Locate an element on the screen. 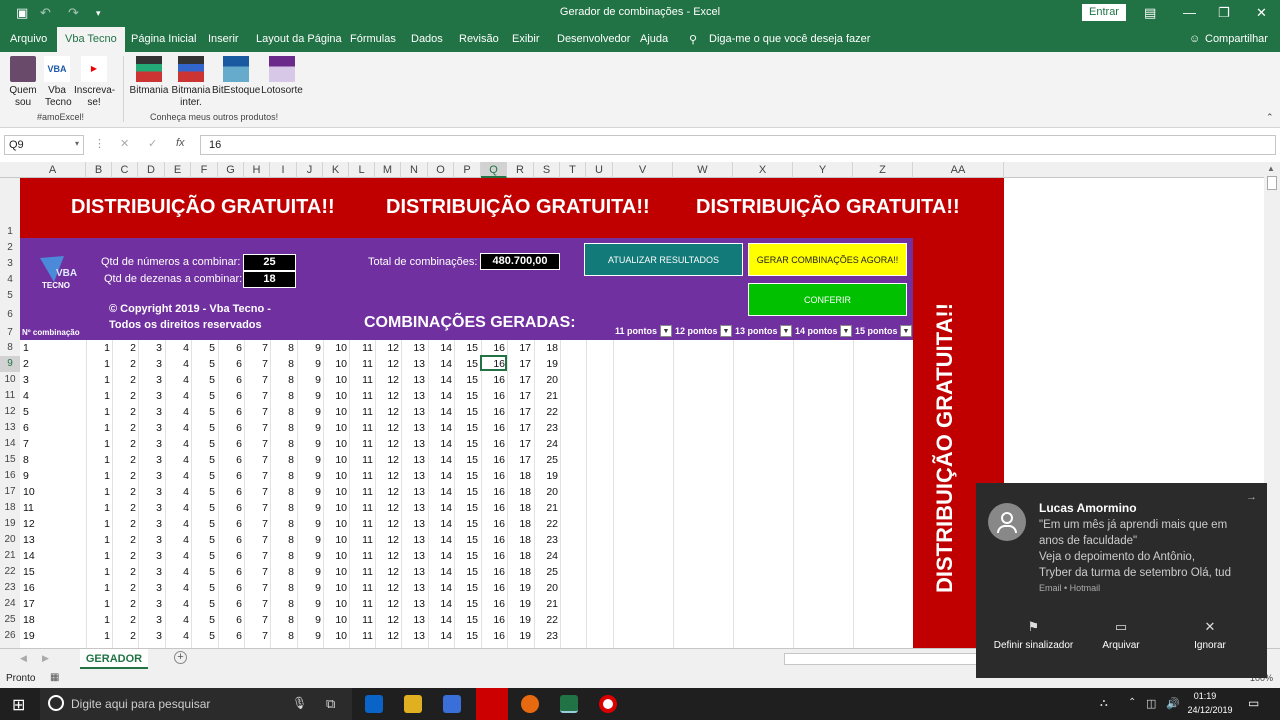 This screenshot has height=720, width=1280. column-header-r: R is located at coordinates (520, 170).